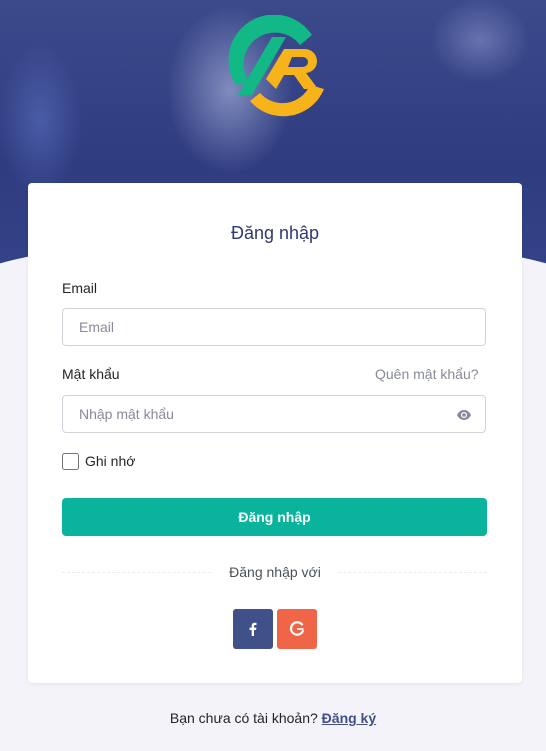 This screenshot has width=546, height=751. I want to click on footer: Bạn chưa có tài khoản? Đăng ký, so click(273, 718).